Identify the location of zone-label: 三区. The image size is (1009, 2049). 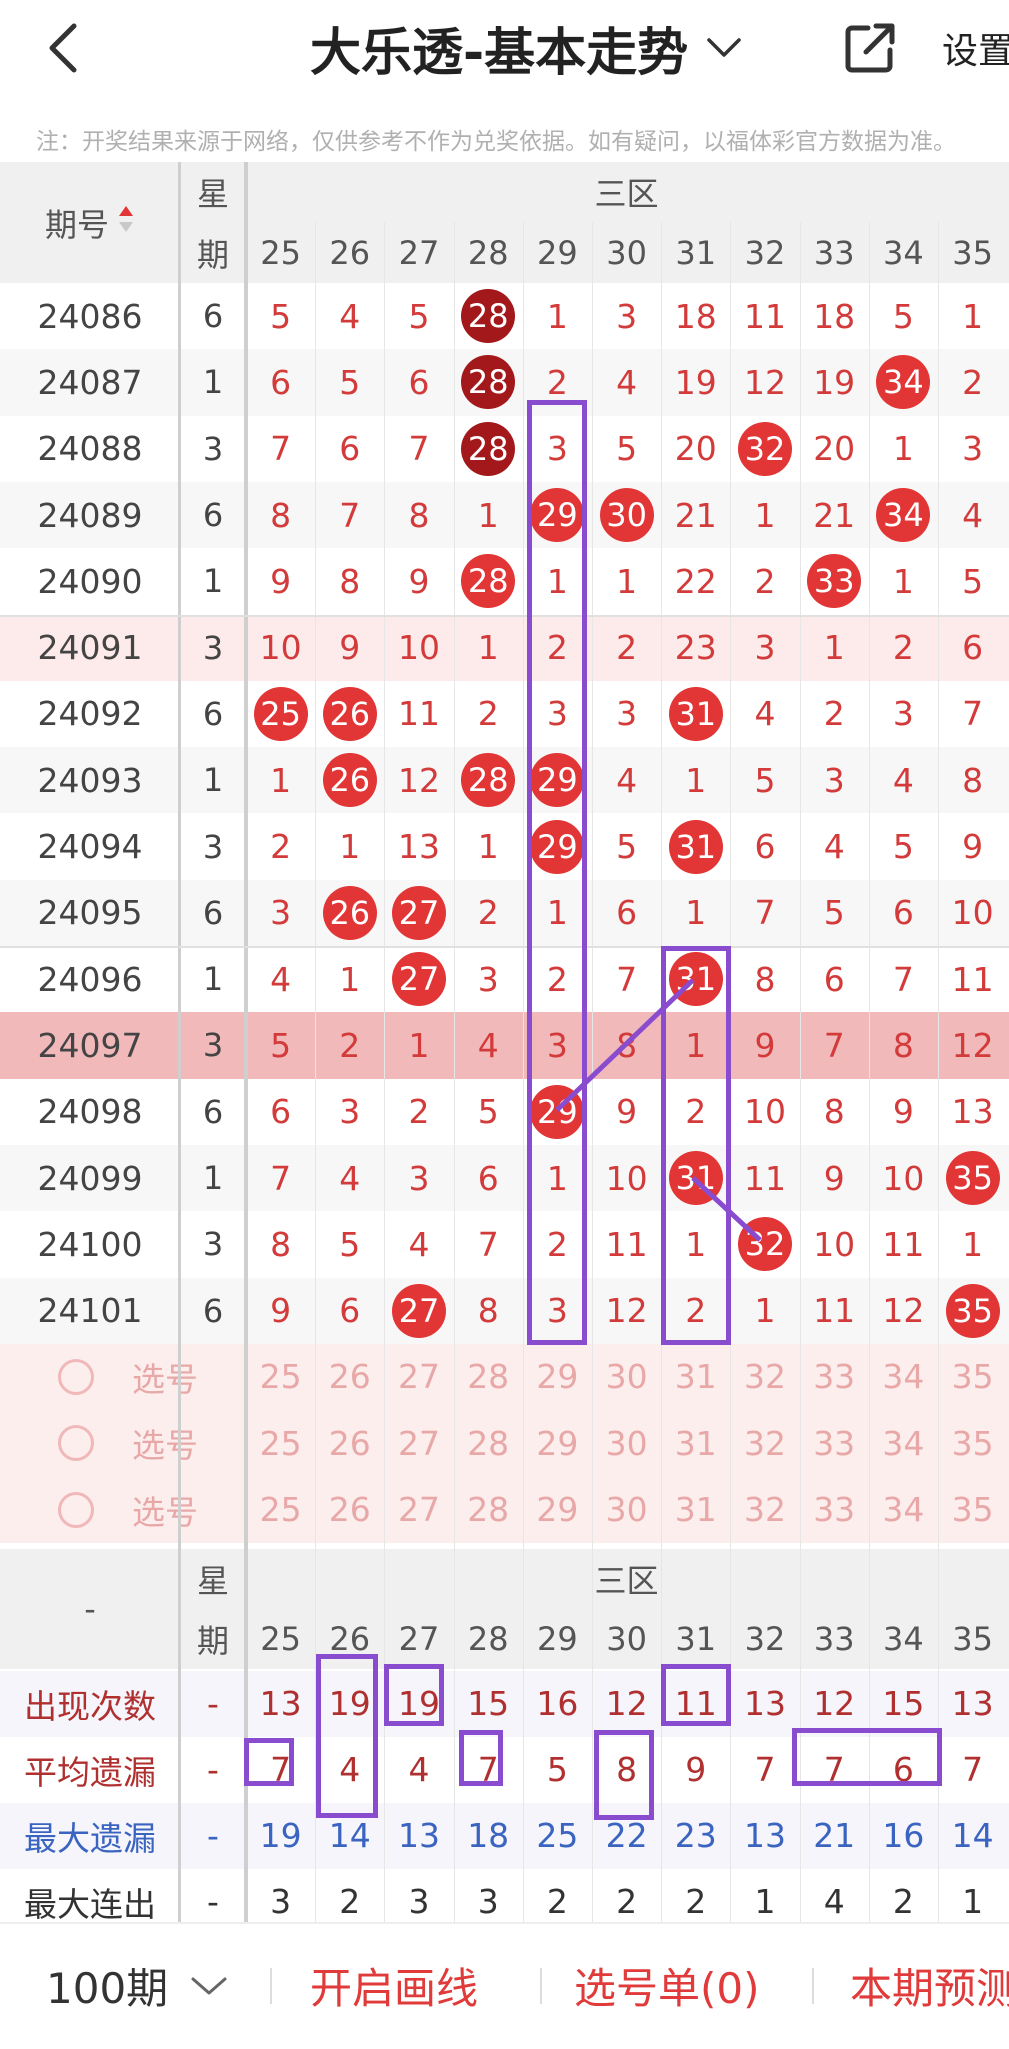
(626, 194).